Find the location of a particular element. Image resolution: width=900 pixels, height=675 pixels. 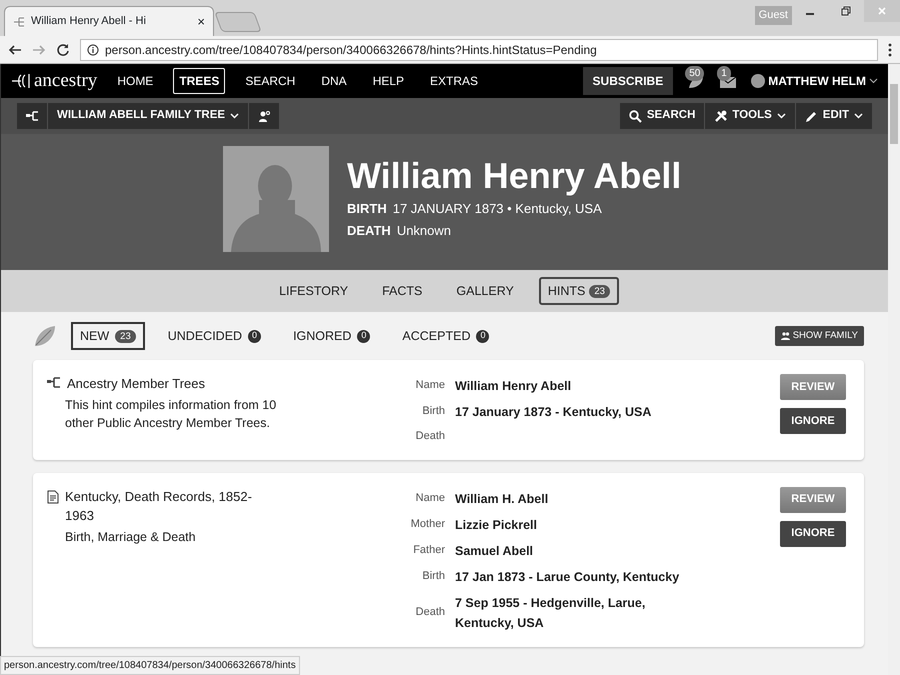

scrollbar is located at coordinates (894, 369).